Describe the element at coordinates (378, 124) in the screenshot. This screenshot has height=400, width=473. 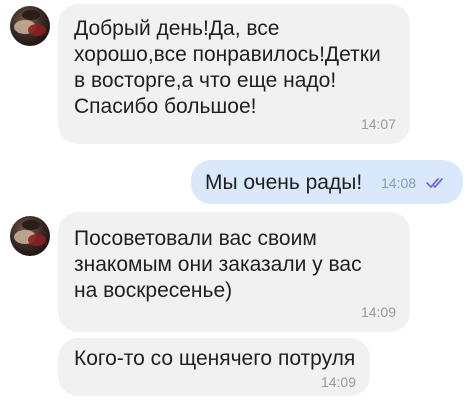
I see `message-time: 14:07` at that location.